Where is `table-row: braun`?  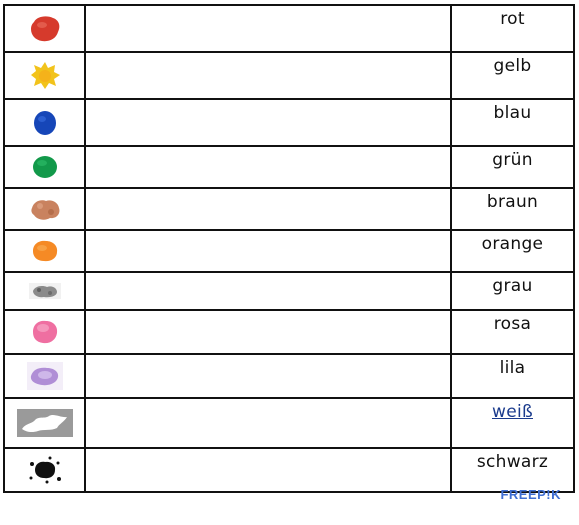
table-row: braun is located at coordinates (289, 209).